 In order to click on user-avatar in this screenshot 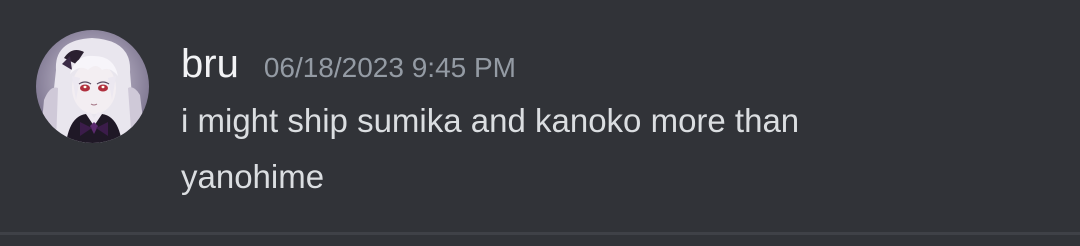, I will do `click(92, 86)`.